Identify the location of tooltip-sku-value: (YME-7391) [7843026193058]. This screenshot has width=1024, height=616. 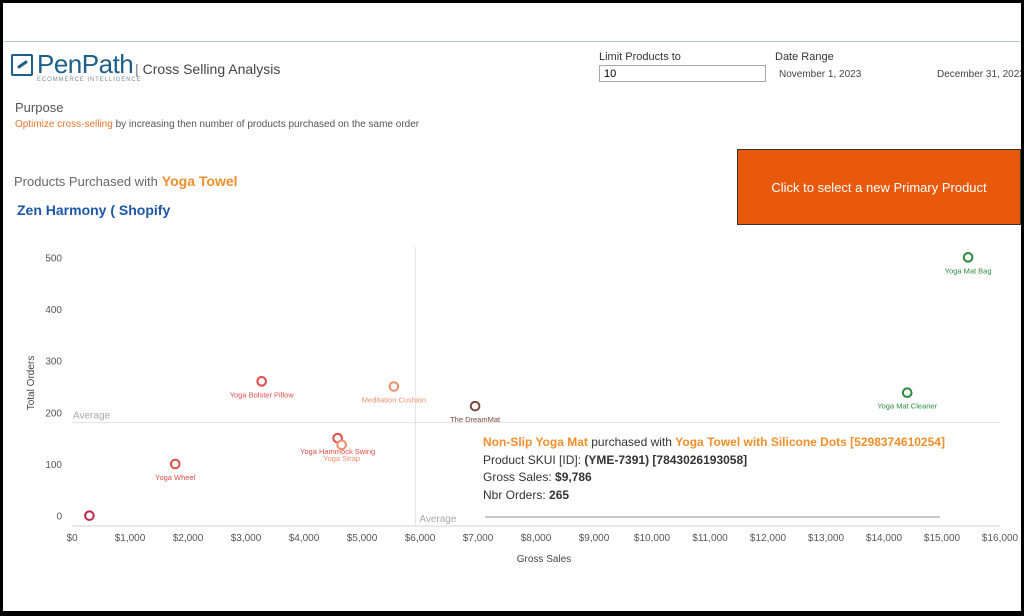
(666, 459).